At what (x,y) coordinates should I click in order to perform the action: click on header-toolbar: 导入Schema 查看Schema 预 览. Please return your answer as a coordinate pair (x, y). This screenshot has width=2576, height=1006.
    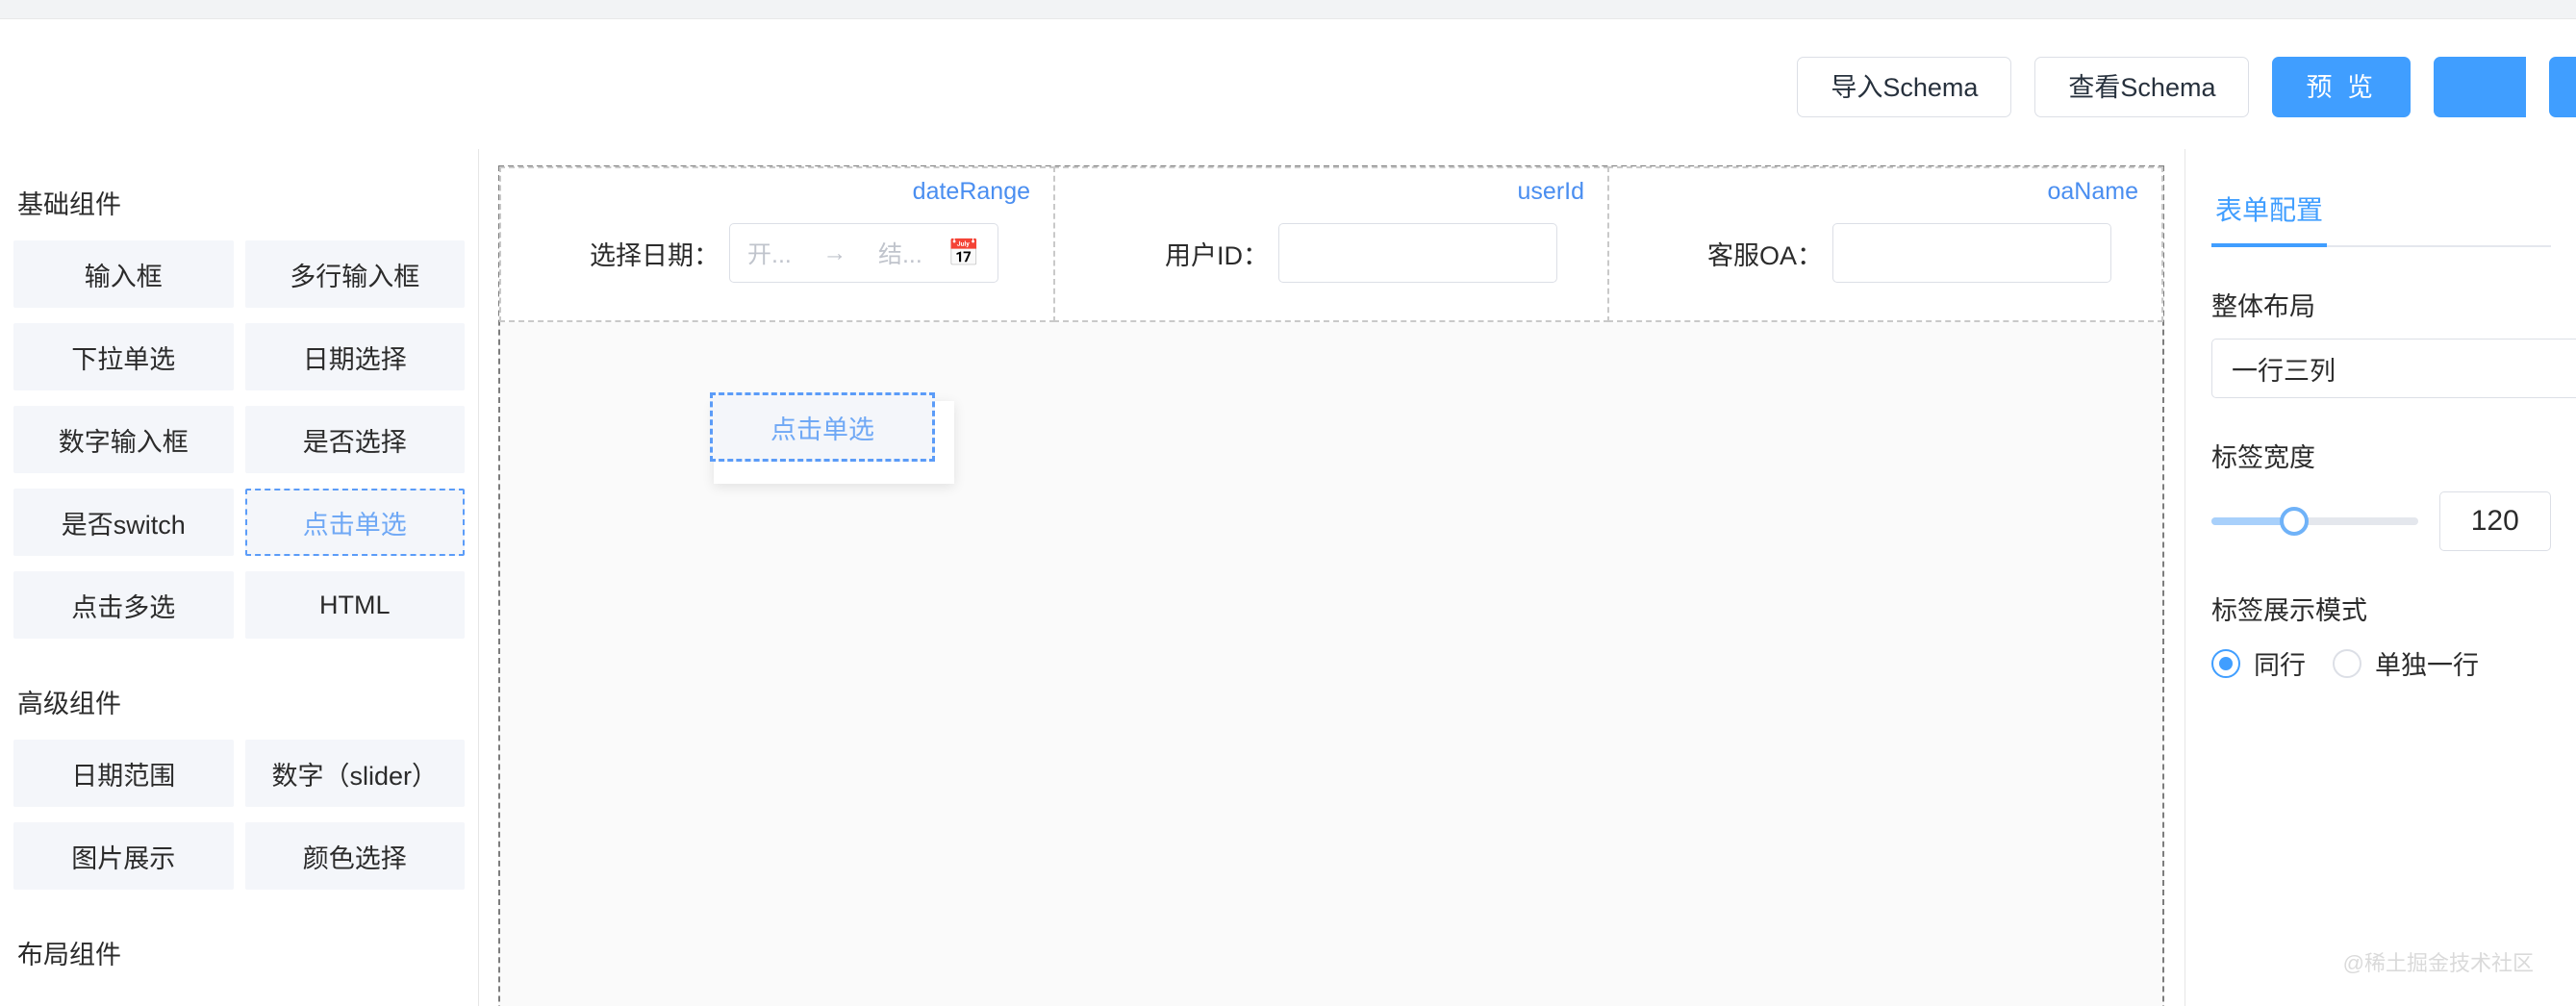
    Looking at the image, I should click on (2186, 87).